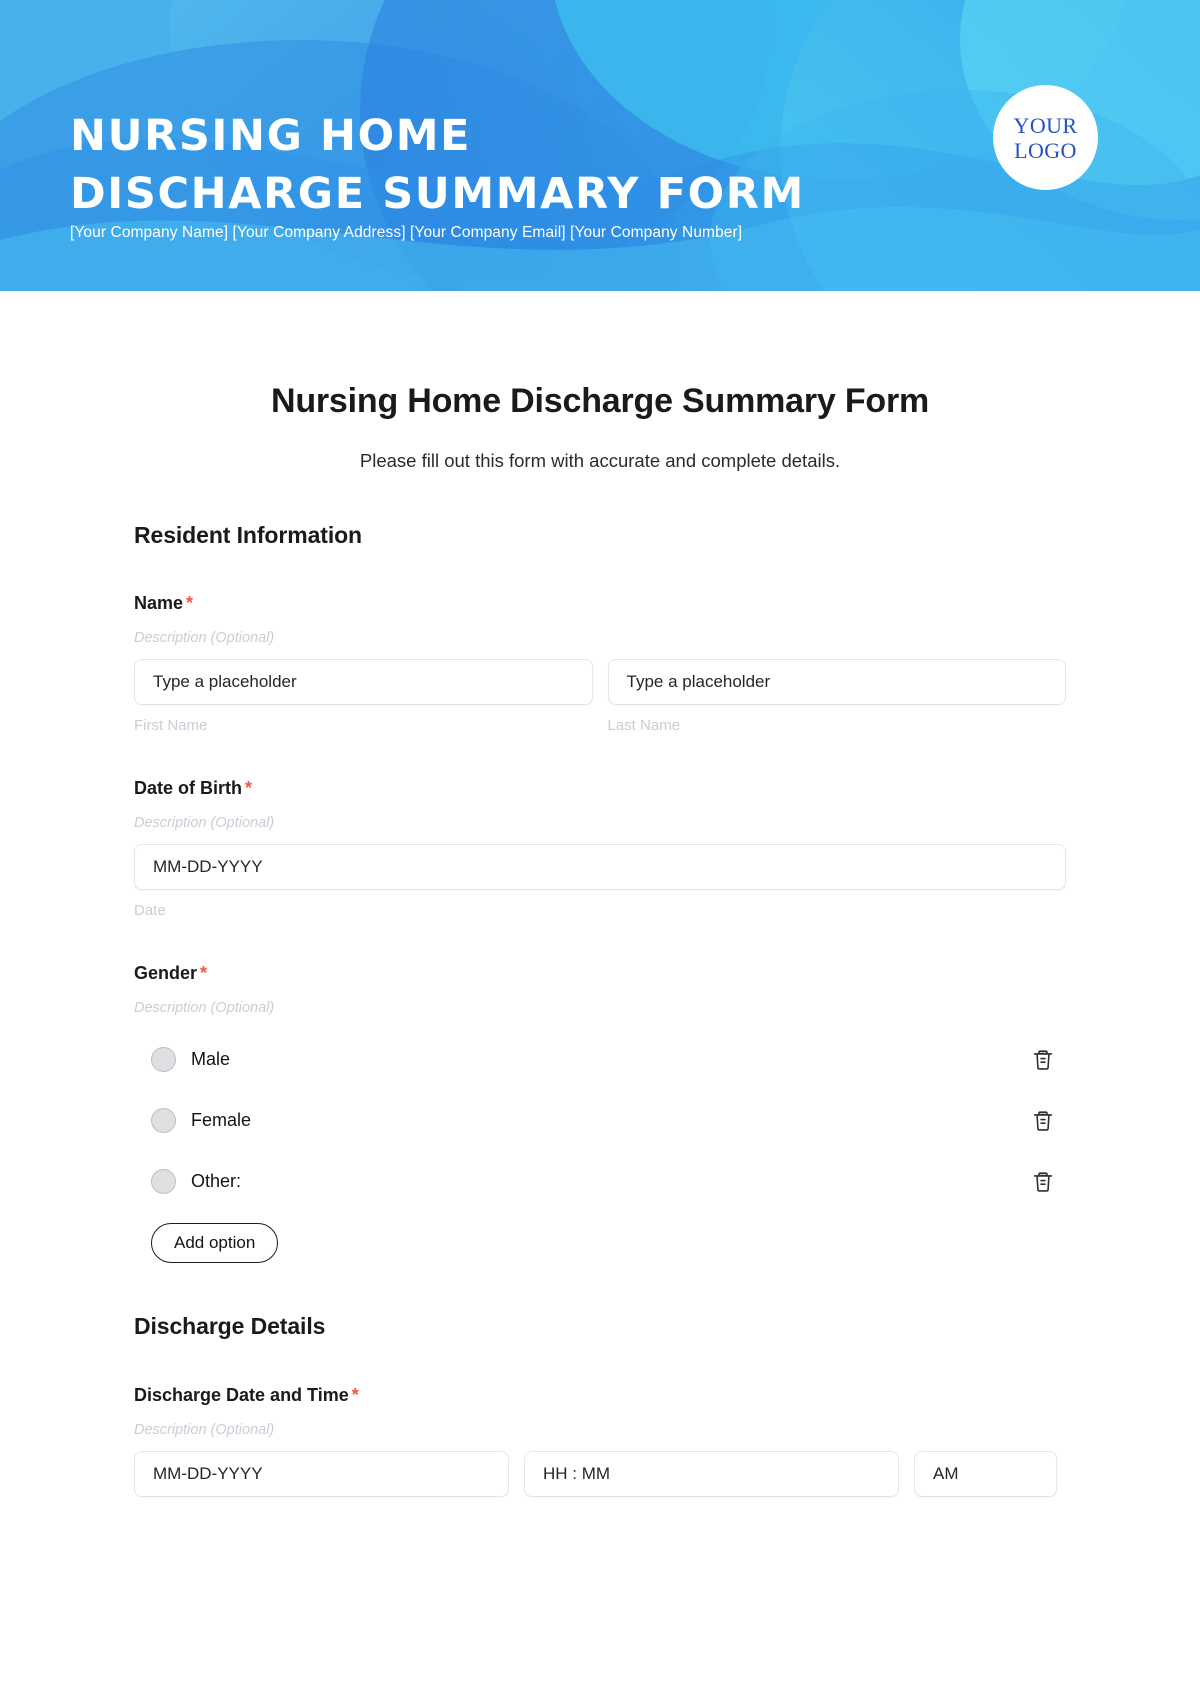 This screenshot has height=1701, width=1200. What do you see at coordinates (600, 1120) in the screenshot?
I see `gender-option-row: Female` at bounding box center [600, 1120].